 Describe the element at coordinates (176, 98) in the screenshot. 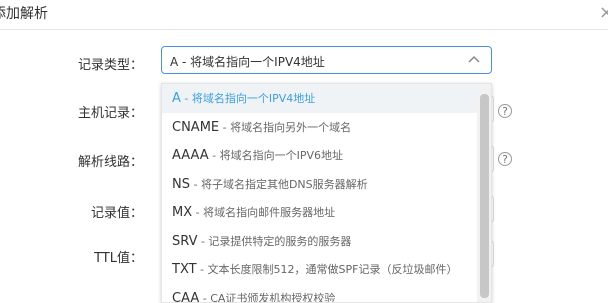

I see `option-code: A` at that location.